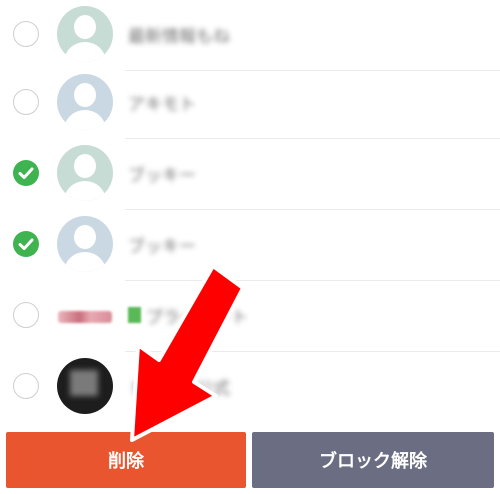 The image size is (500, 494). I want to click on user-name: アキモト, so click(162, 105).